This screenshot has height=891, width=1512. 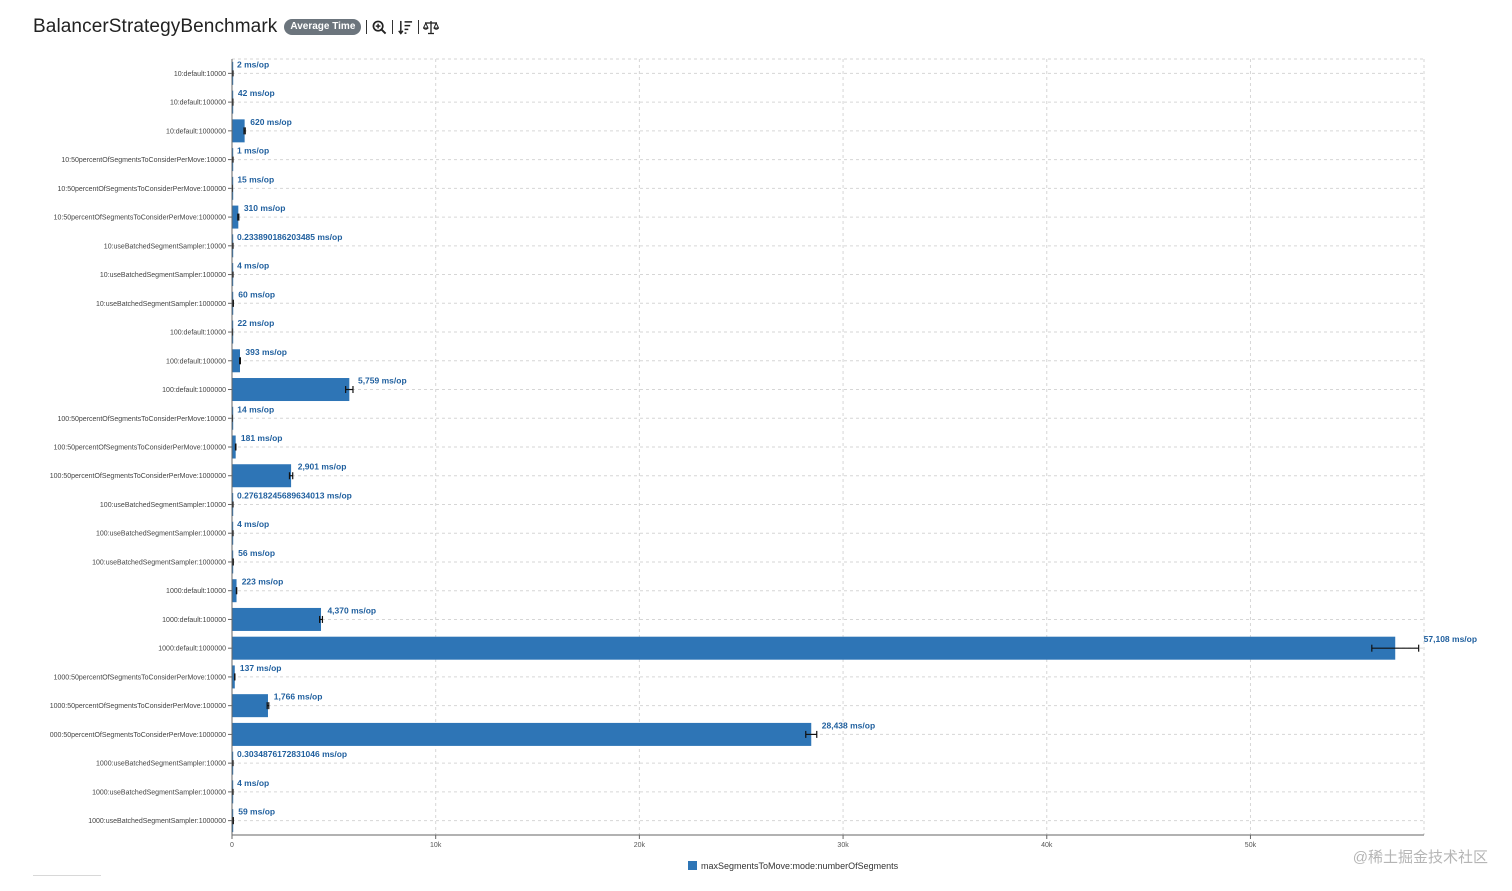 I want to click on y-tick-label: 100:useBatchedSegmentSampler:1000000, so click(x=159, y=562).